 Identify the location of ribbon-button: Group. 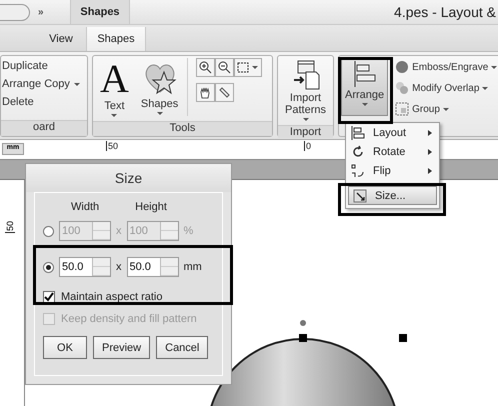
(446, 109).